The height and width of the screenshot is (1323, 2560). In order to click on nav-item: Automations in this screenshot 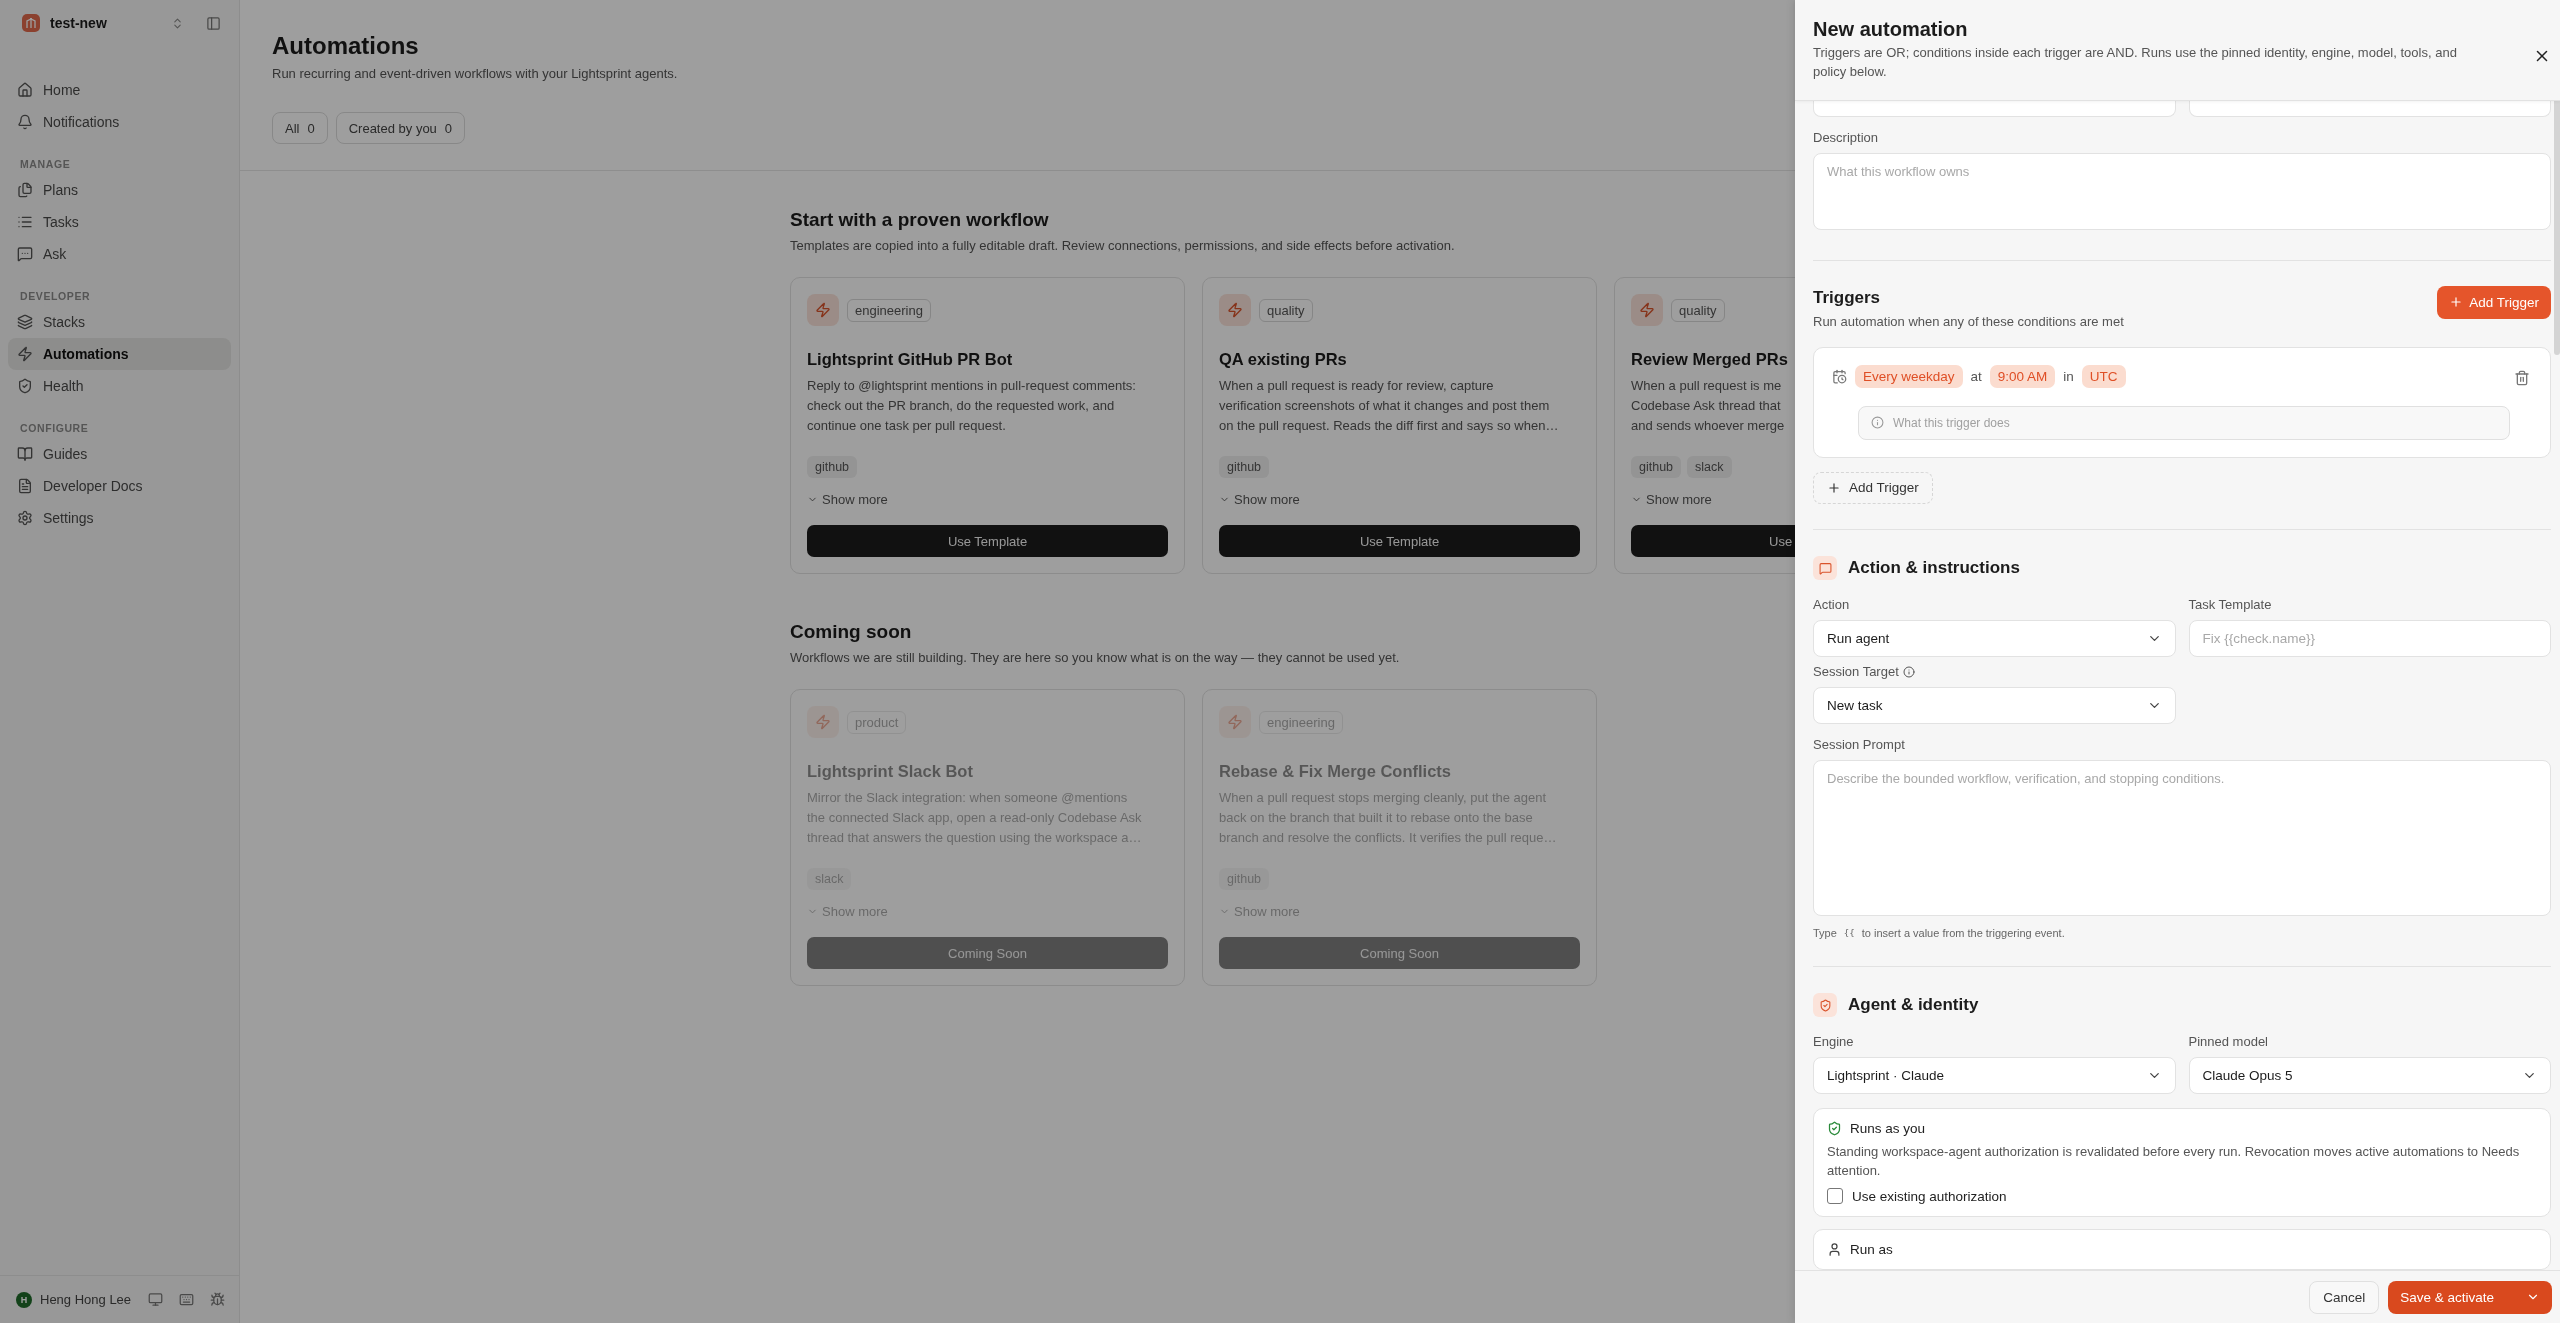, I will do `click(119, 354)`.